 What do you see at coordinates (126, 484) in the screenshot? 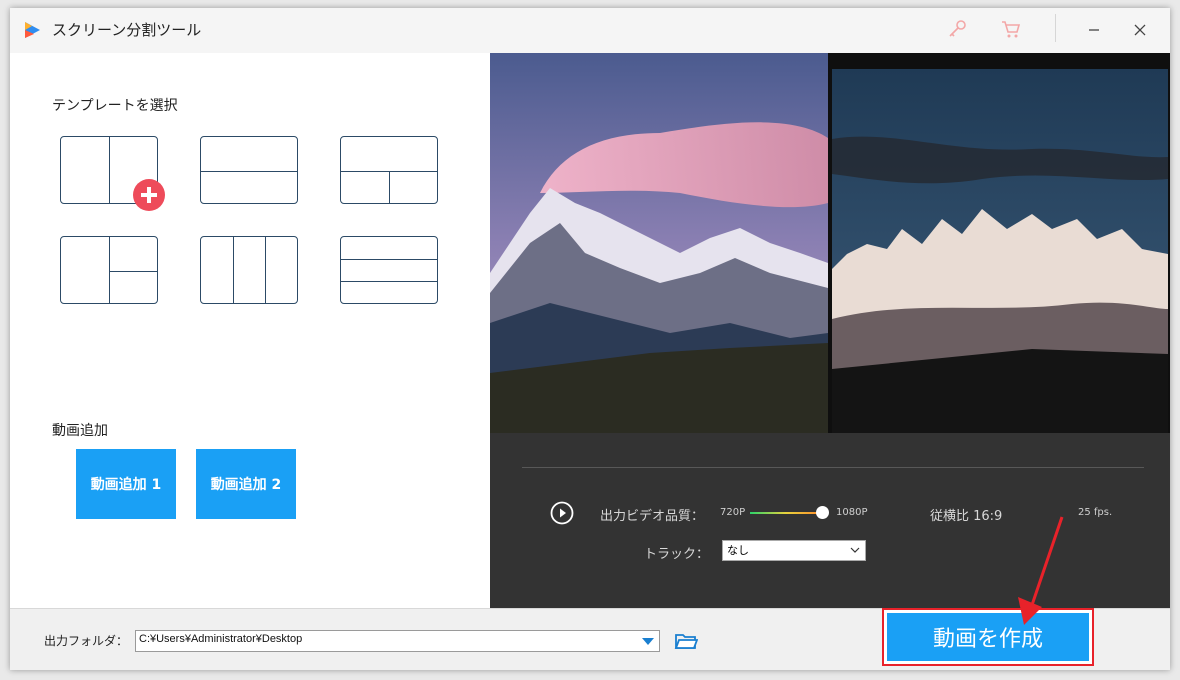
I see `add-video-1-button: 動画追加 1` at bounding box center [126, 484].